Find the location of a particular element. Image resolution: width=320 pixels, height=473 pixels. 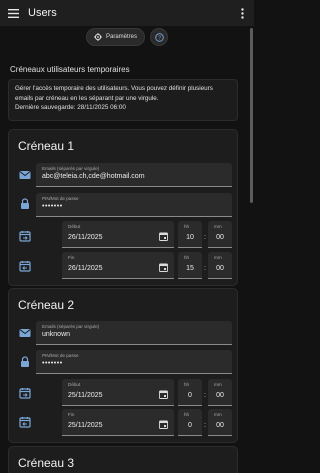

slot-title: Créneau 2 is located at coordinates (46, 305).